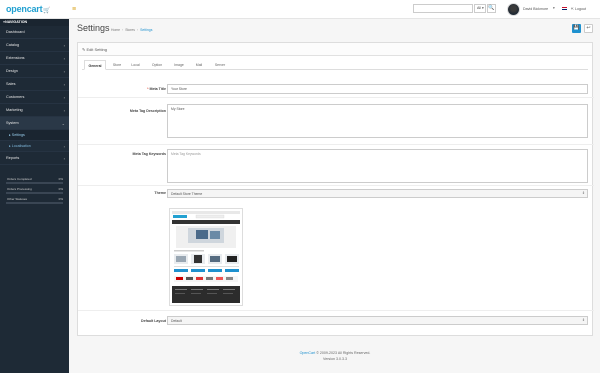 The height and width of the screenshot is (373, 600). I want to click on opencart-logo: opencart🛒, so click(28, 9).